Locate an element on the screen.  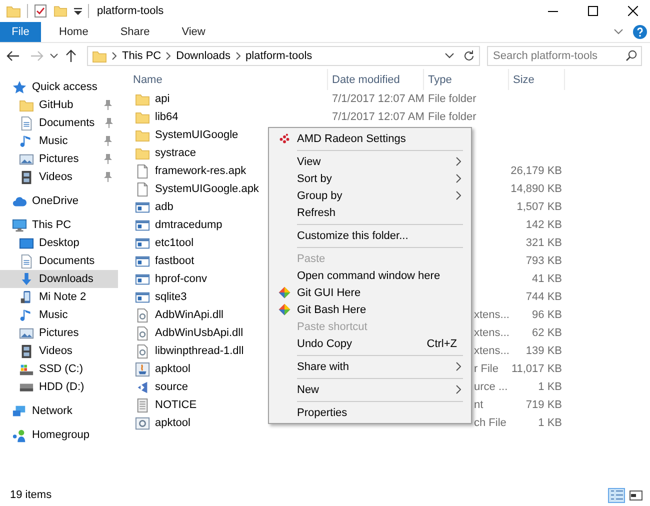
file-name: sqlite3 is located at coordinates (171, 297).